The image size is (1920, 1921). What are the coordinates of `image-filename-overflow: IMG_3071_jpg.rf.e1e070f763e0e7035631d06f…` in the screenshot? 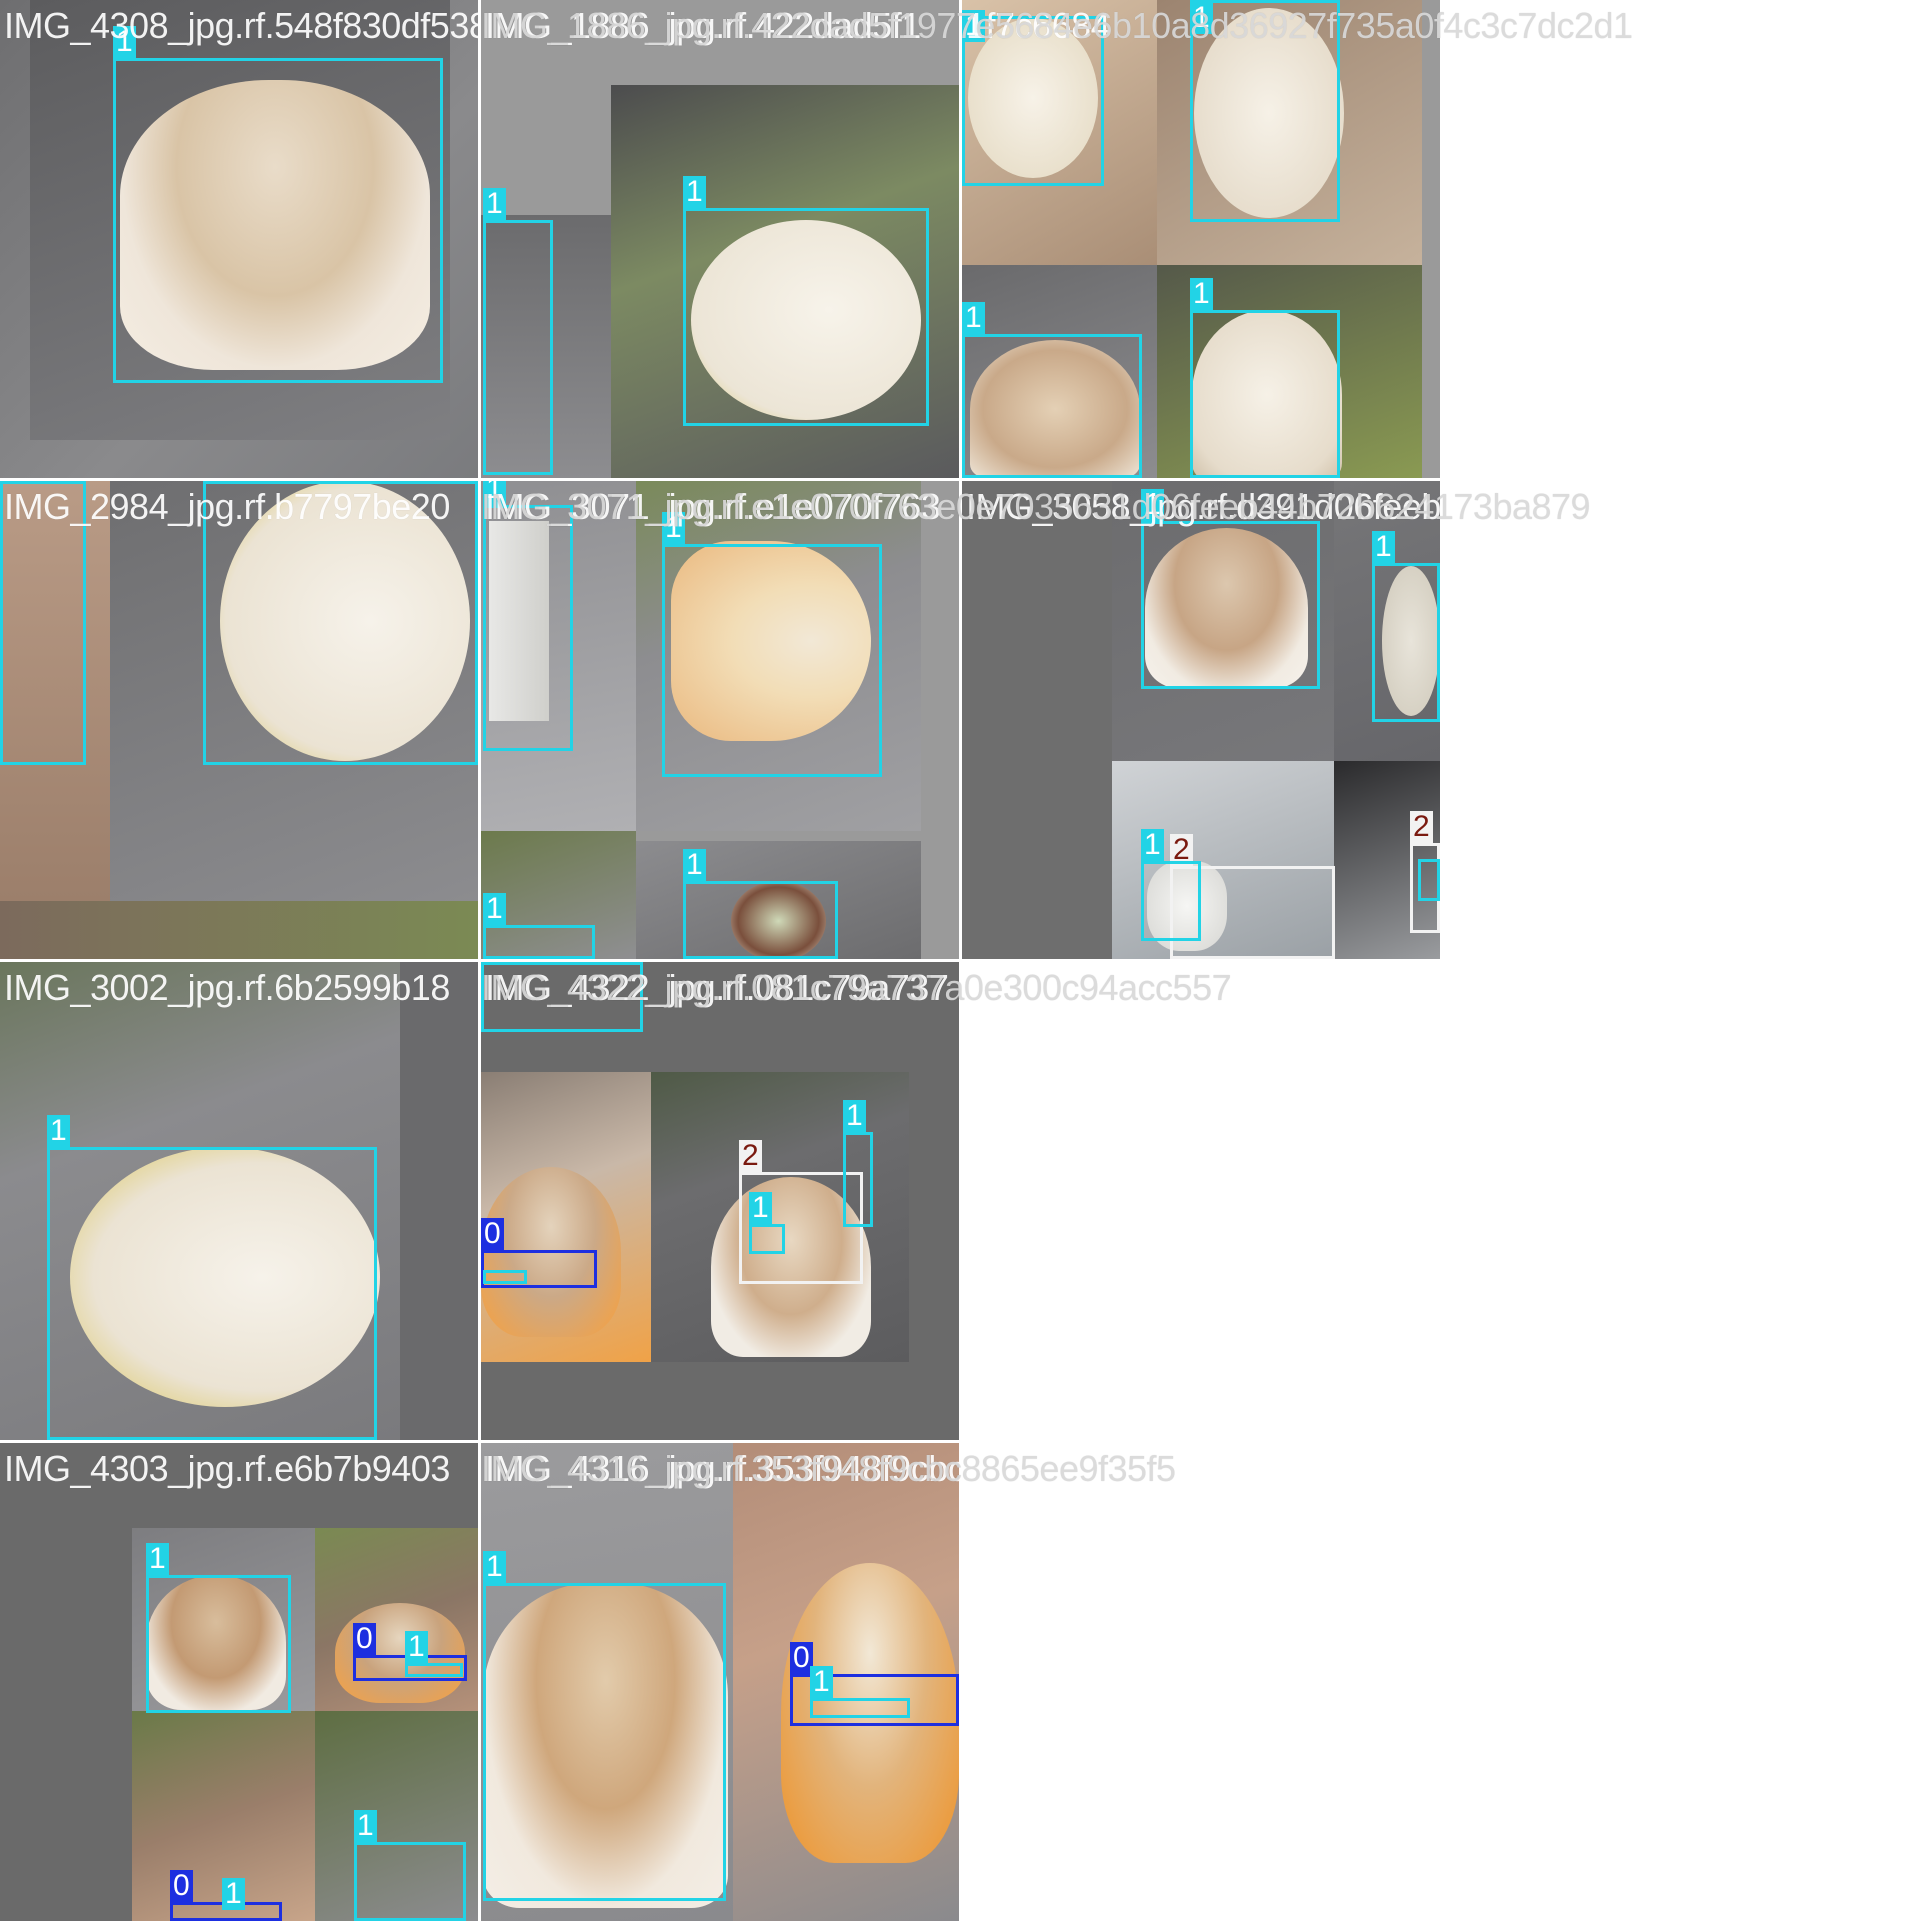 It's located at (1036, 506).